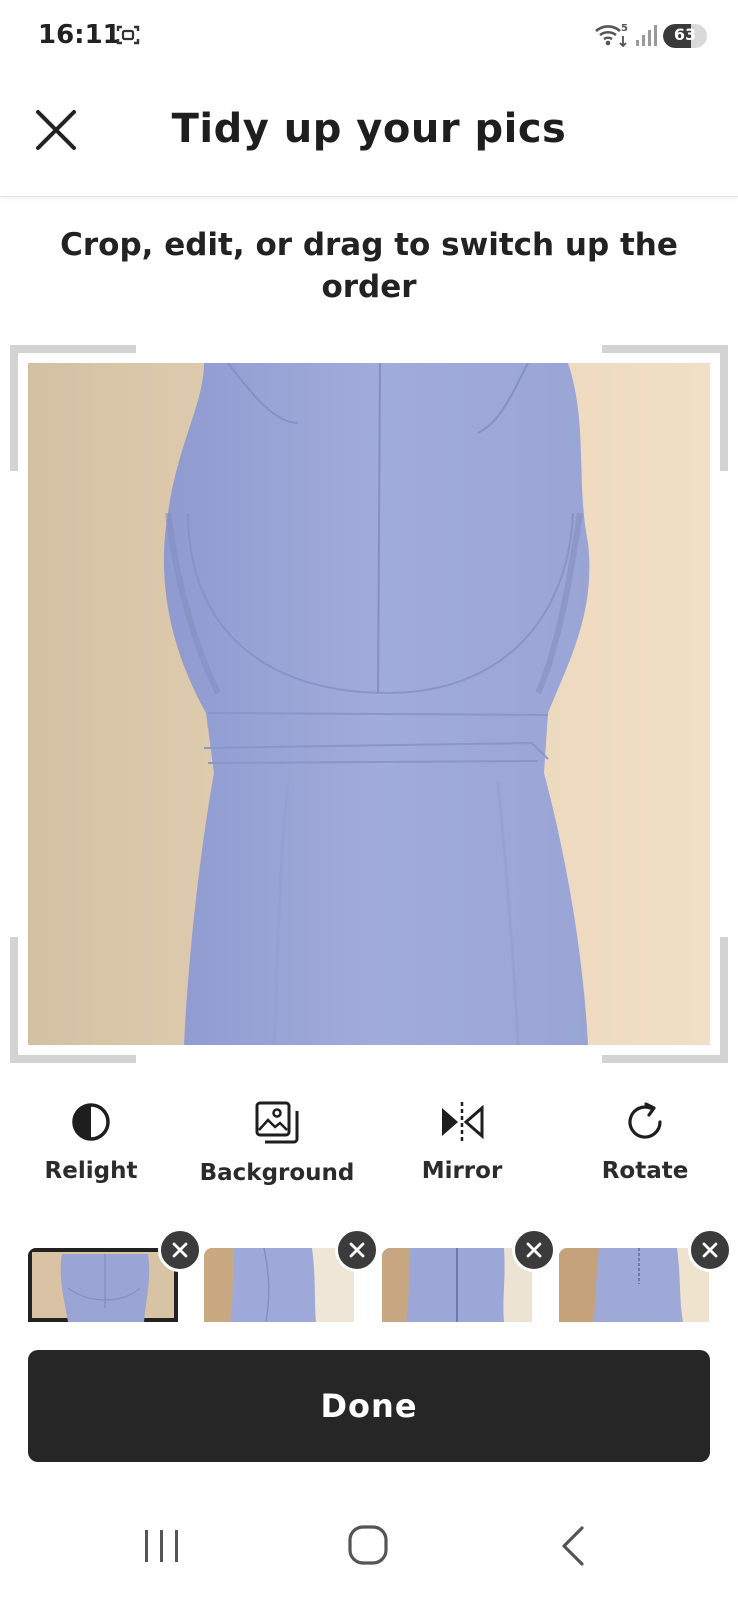  What do you see at coordinates (645, 1171) in the screenshot?
I see `rotate-label: Rotate` at bounding box center [645, 1171].